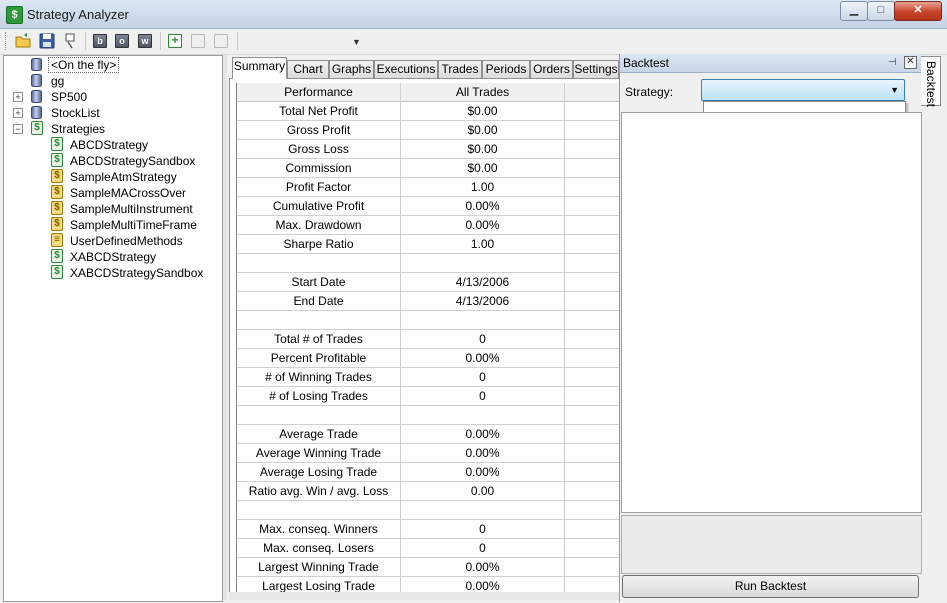  I want to click on table-row: Total # of Trades 0, so click(427, 339).